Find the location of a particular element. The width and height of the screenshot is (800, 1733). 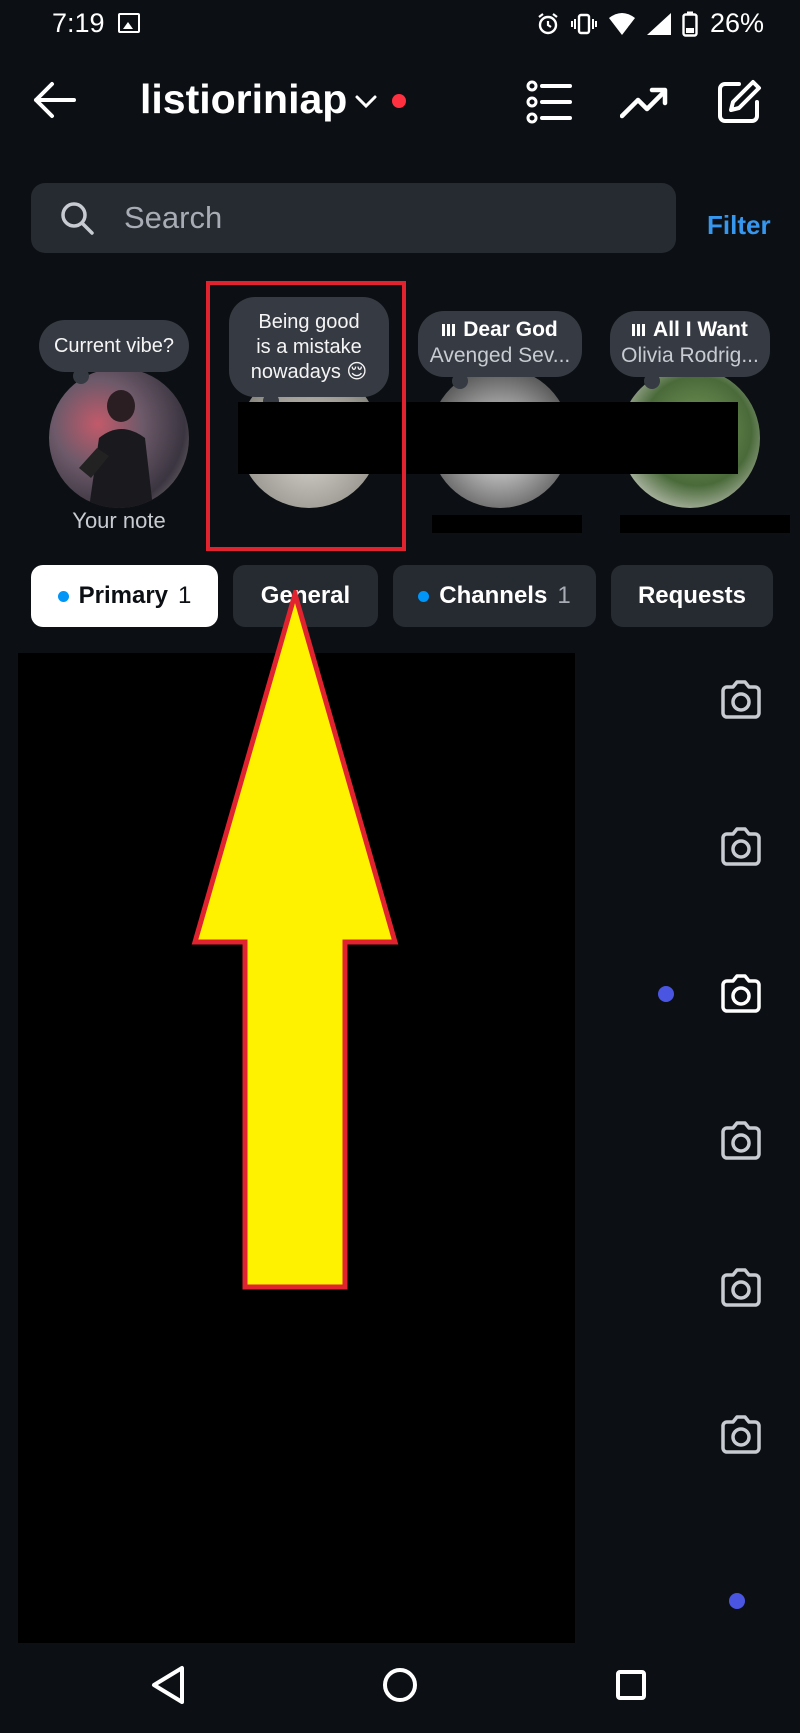

status-icons: 26% is located at coordinates (650, 23).